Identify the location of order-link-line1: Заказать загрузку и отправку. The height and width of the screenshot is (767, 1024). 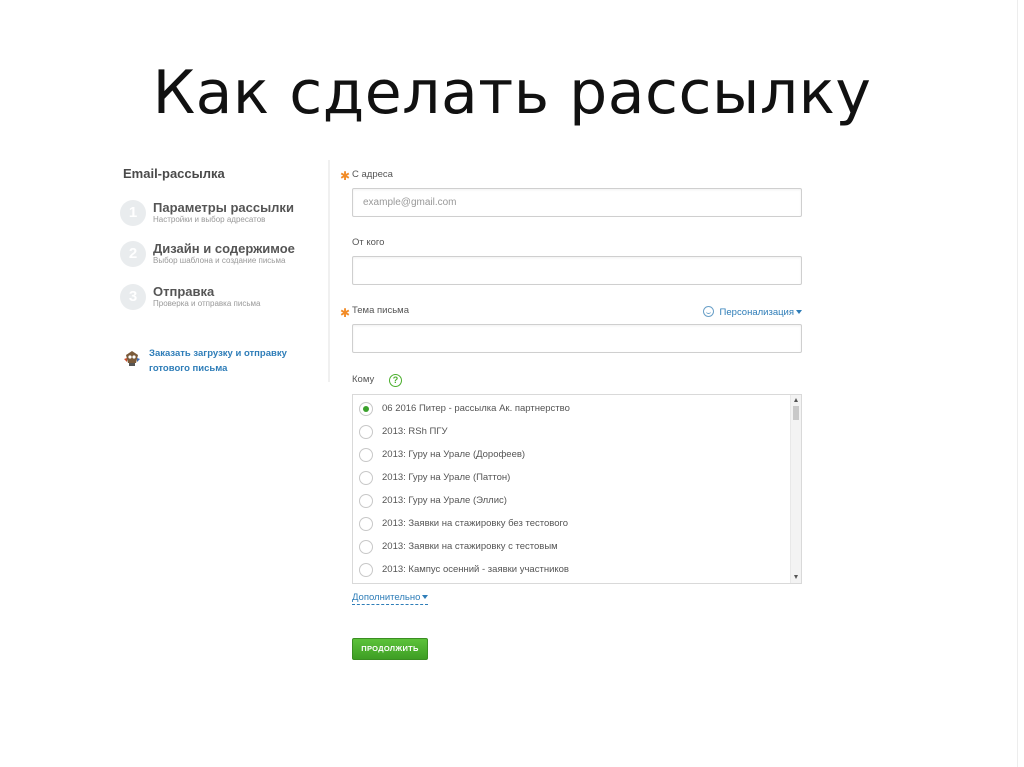
(218, 353).